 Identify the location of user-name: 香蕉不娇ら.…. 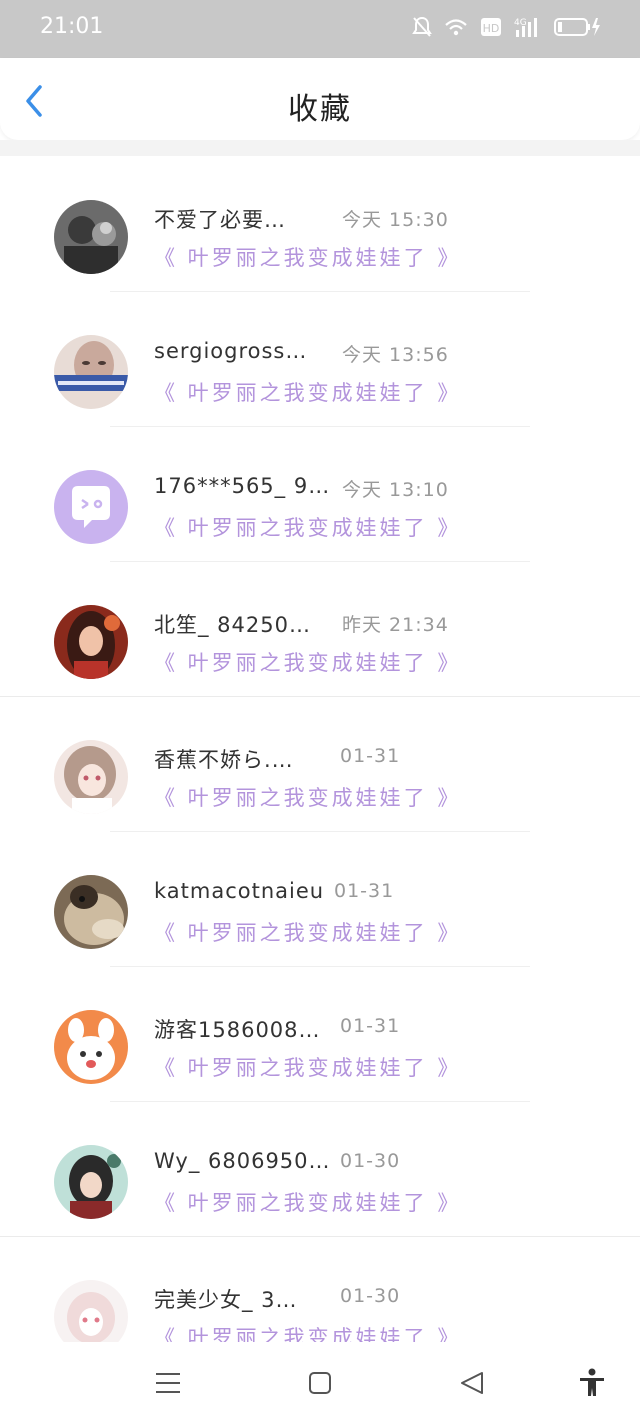
(224, 760).